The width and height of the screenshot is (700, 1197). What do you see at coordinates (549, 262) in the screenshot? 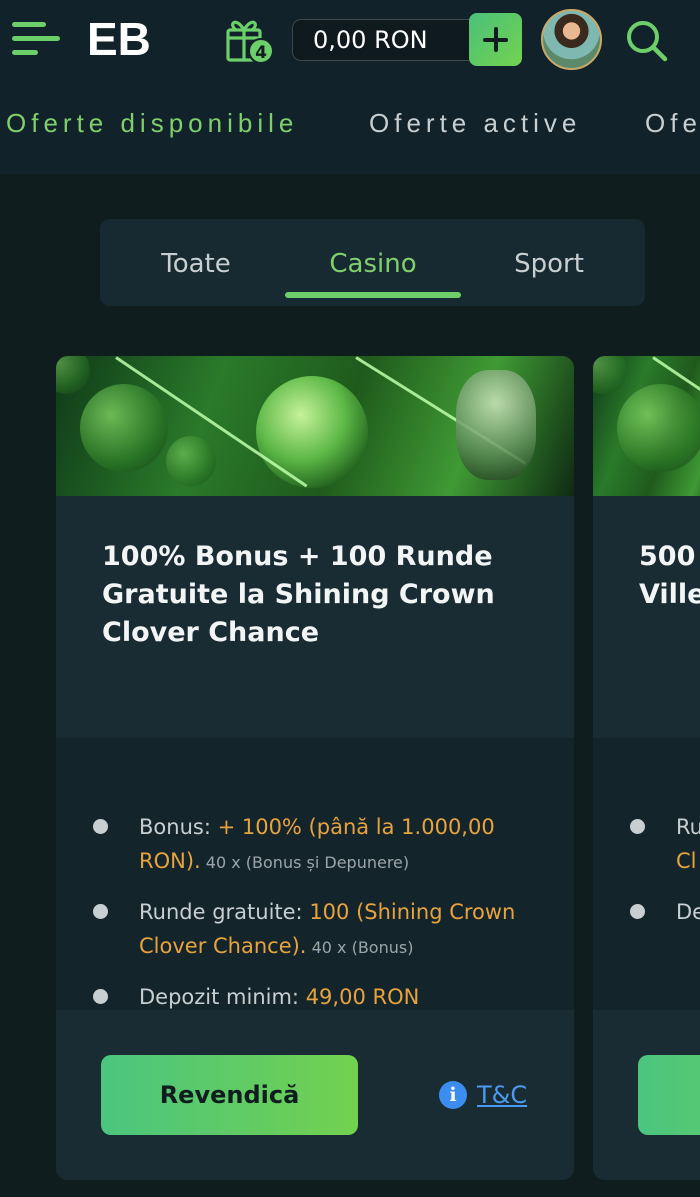
I see `category-sport: Sport` at bounding box center [549, 262].